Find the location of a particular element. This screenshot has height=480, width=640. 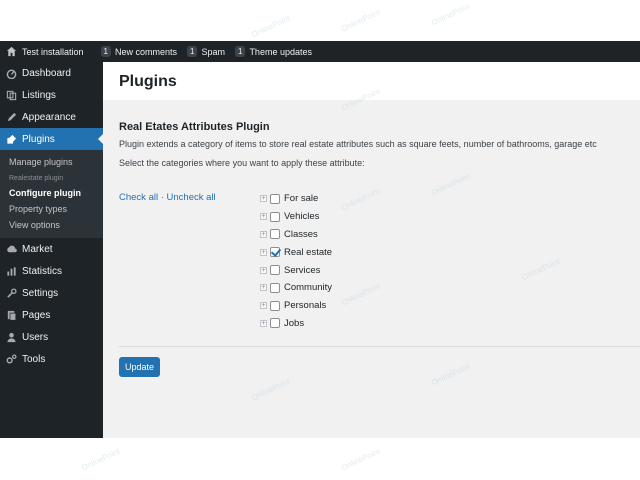

category-item-real-estate: + Real estate is located at coordinates (296, 252).